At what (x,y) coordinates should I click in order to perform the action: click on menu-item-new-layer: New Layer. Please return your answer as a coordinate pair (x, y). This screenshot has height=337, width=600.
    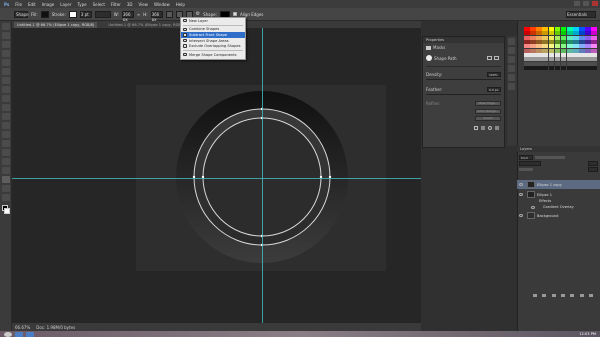
    Looking at the image, I should click on (213, 21).